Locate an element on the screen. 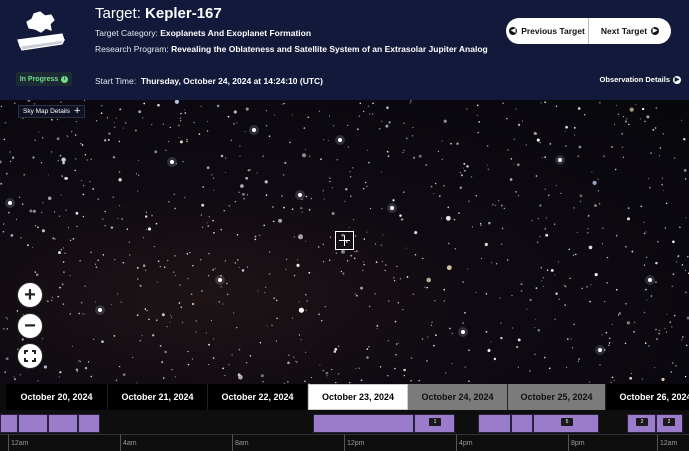 This screenshot has width=689, height=451. target-navigation: ◀ Previous Target Next Target ▶ is located at coordinates (588, 31).